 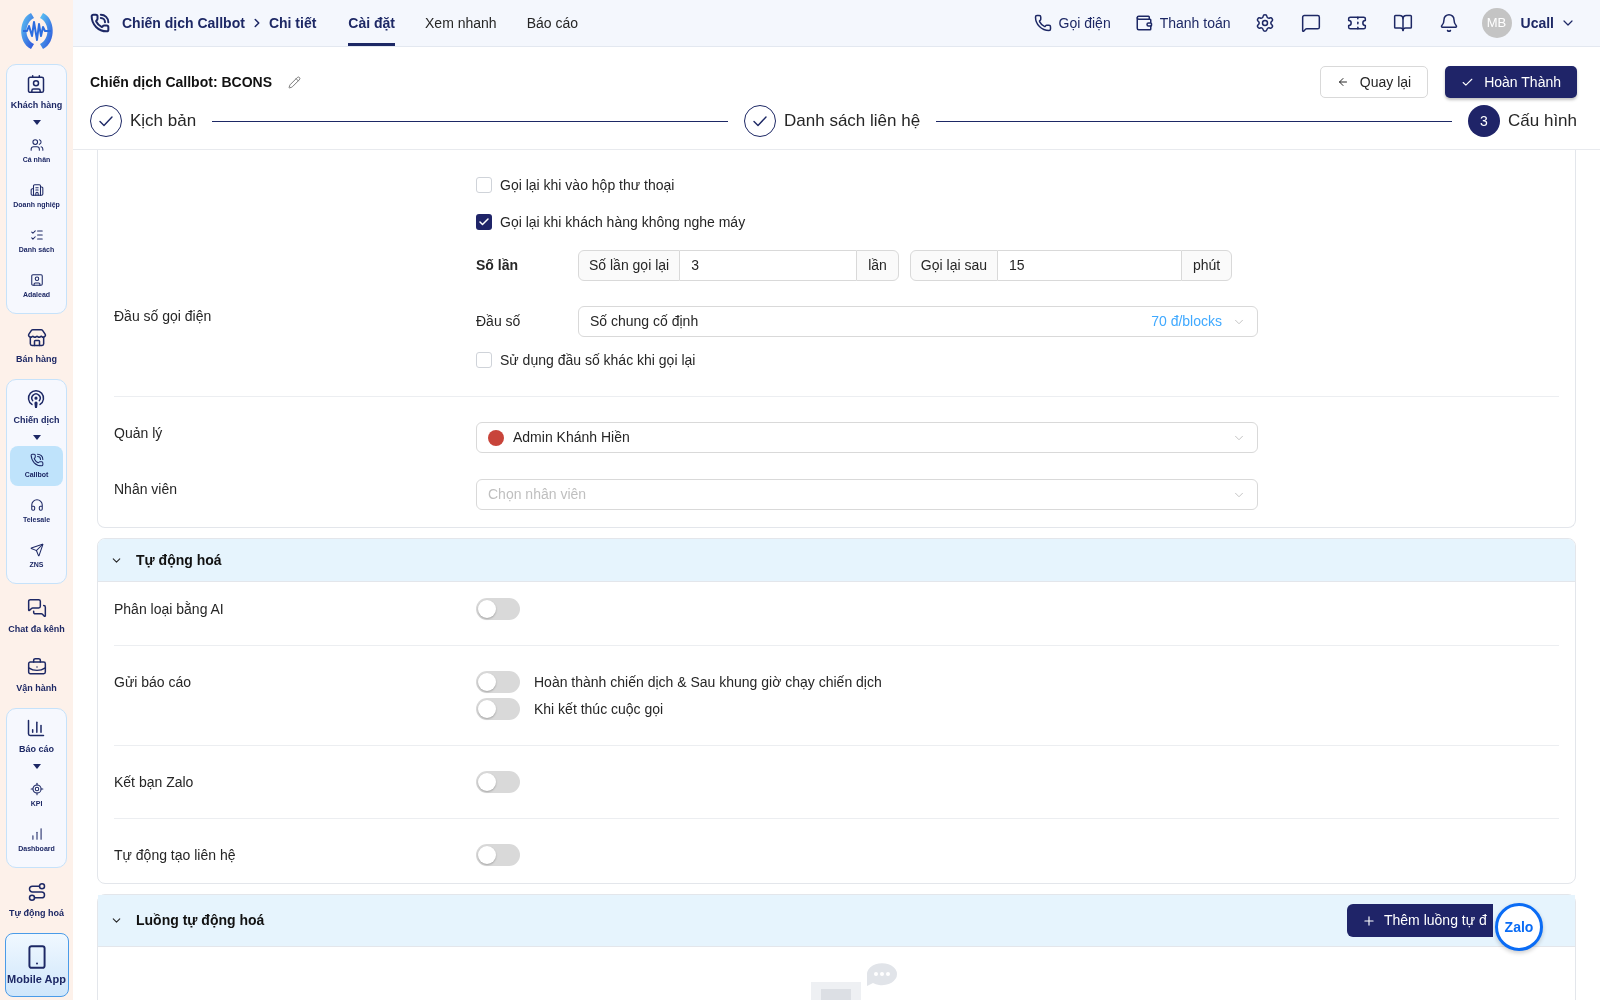 I want to click on select-field: Admin Khánh Hiền, so click(x=867, y=437).